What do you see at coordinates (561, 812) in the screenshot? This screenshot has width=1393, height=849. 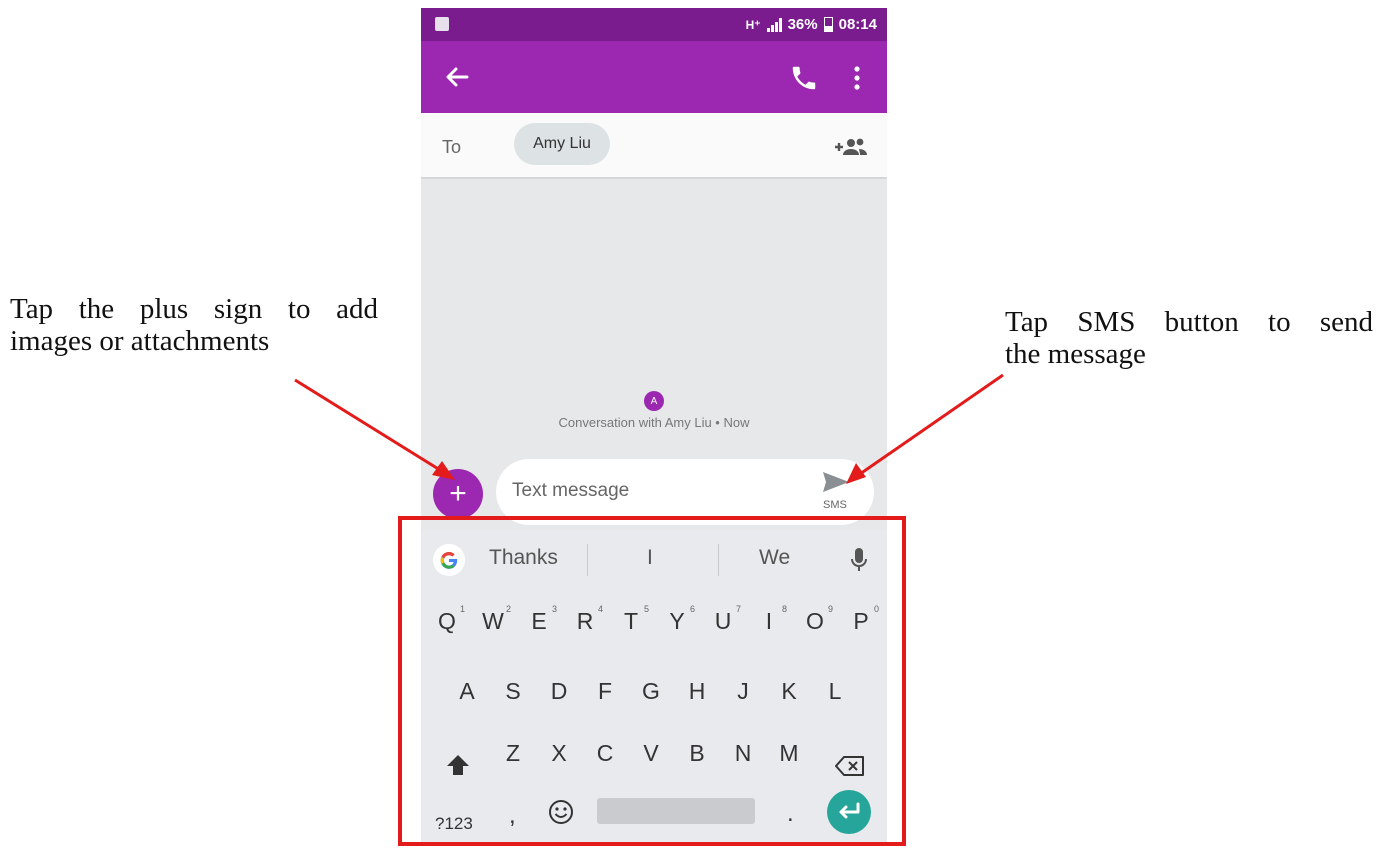 I see `emoji-icon` at bounding box center [561, 812].